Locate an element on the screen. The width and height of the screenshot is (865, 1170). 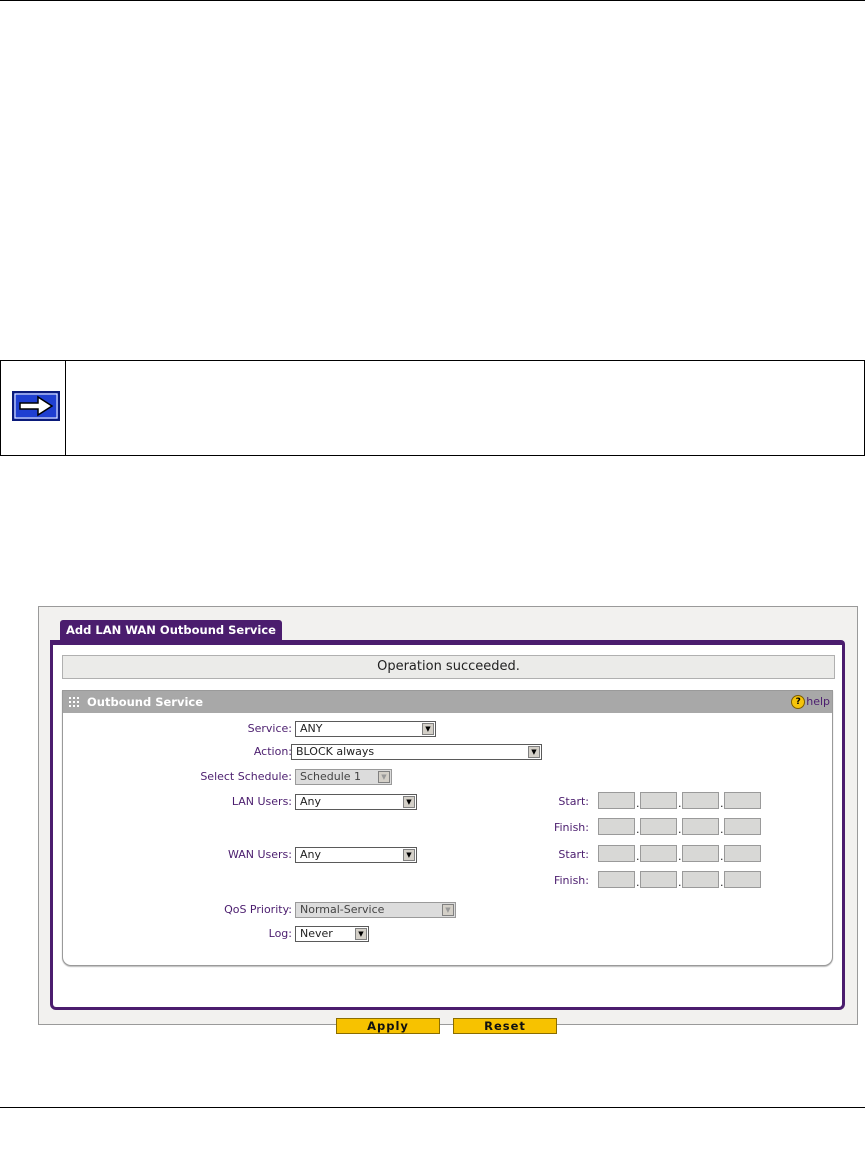
schedule-label: Select Schedule: is located at coordinates (246, 776).